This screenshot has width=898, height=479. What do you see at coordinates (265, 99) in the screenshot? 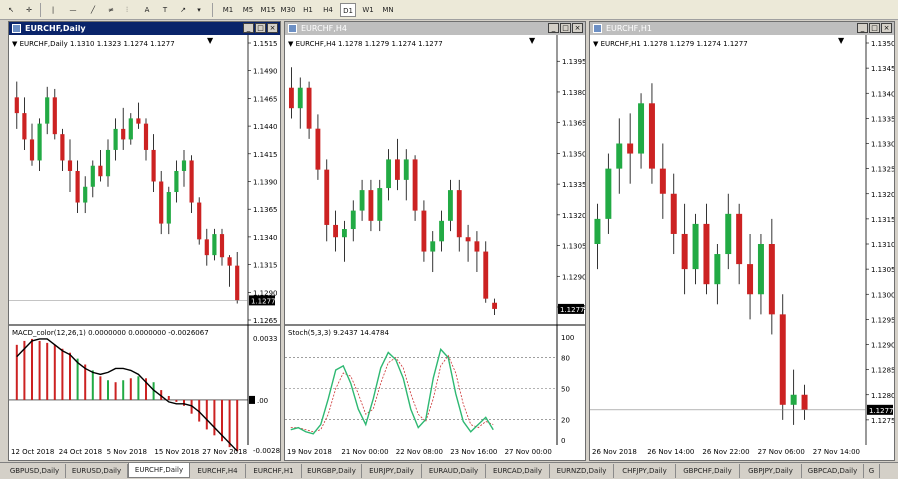
I see `price-tick-label: 1.1465` at bounding box center [265, 99].